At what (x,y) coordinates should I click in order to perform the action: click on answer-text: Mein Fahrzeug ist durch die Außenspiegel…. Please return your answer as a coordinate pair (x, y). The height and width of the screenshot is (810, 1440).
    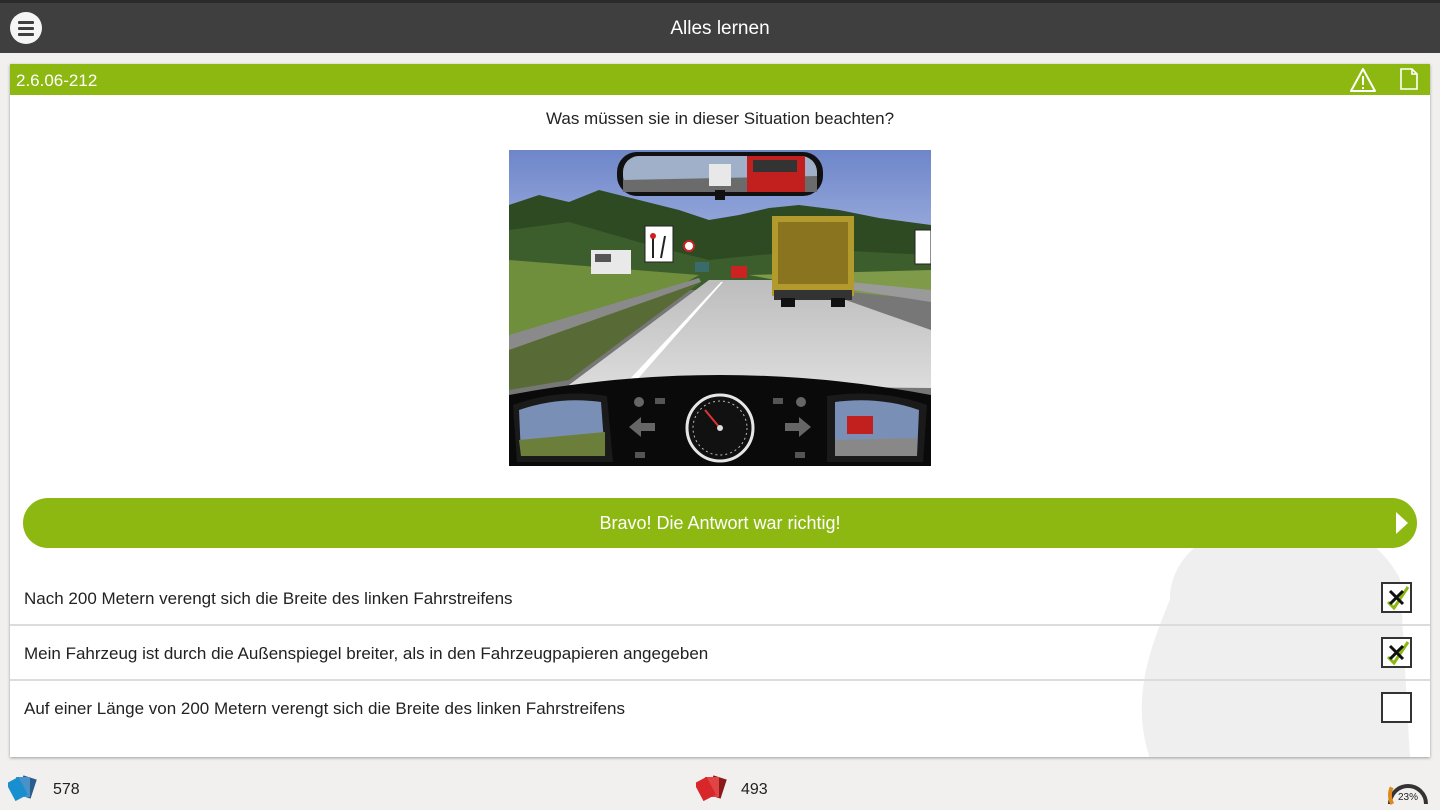
    Looking at the image, I should click on (366, 653).